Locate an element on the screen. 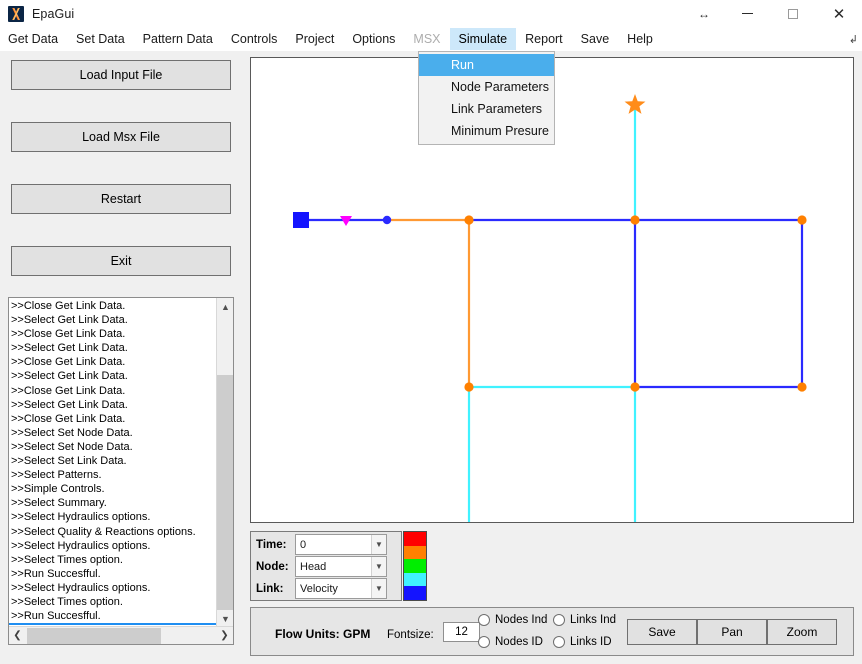  menu-item-node-parameters: Node Parameters is located at coordinates (486, 87).